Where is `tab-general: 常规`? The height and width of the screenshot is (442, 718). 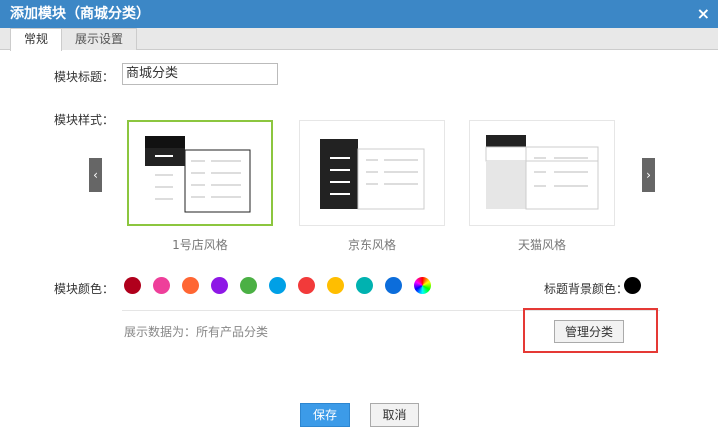
tab-general: 常规 is located at coordinates (36, 39).